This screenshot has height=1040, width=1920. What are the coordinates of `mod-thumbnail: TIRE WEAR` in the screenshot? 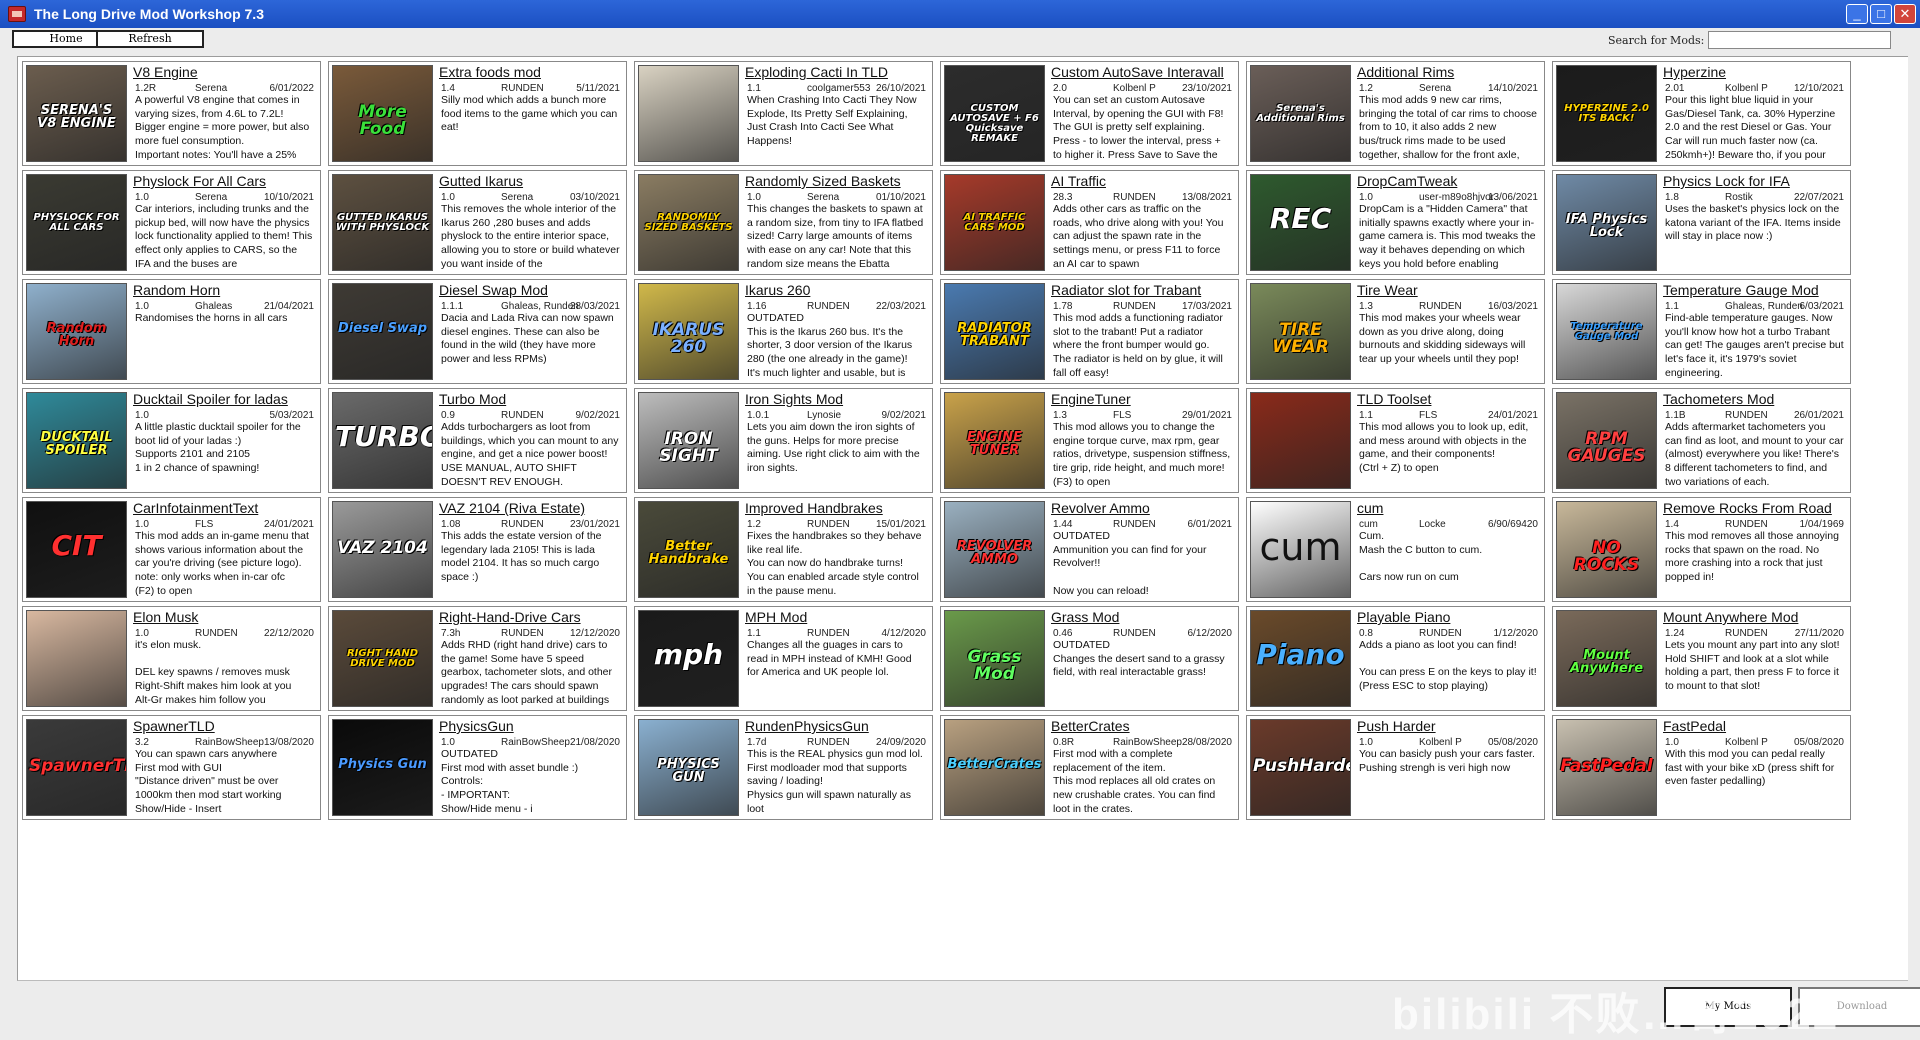 It's located at (1300, 331).